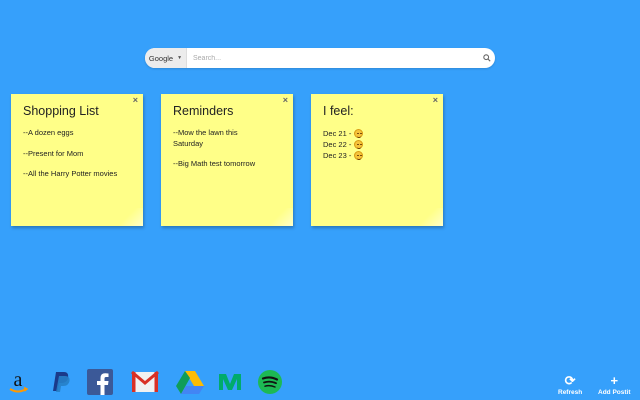 Image resolution: width=640 pixels, height=400 pixels. I want to click on note-line: --All the Harry Potter movies, so click(70, 173).